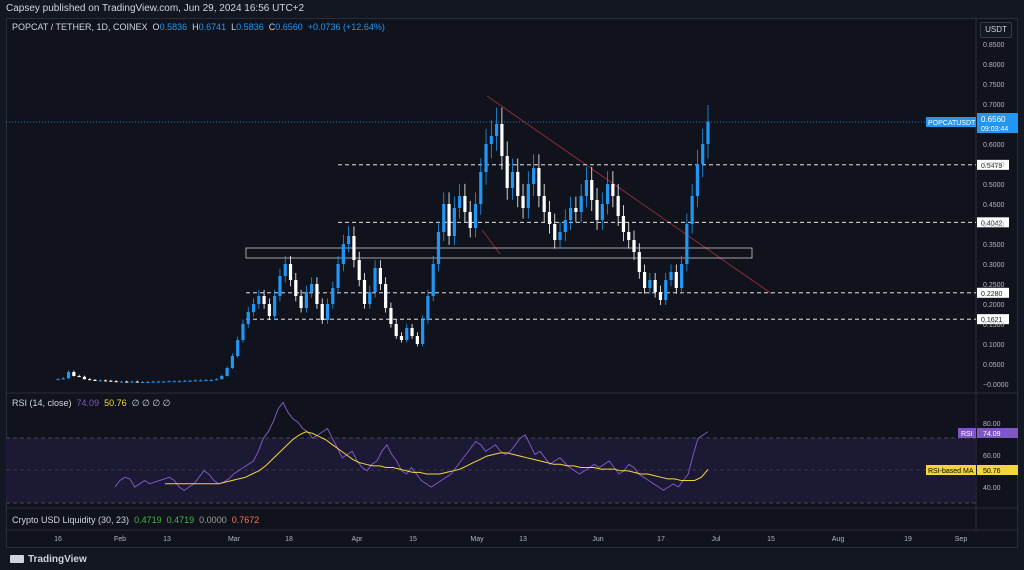 This screenshot has width=1024, height=570. What do you see at coordinates (358, 539) in the screenshot?
I see `time-axis-label: Apr` at bounding box center [358, 539].